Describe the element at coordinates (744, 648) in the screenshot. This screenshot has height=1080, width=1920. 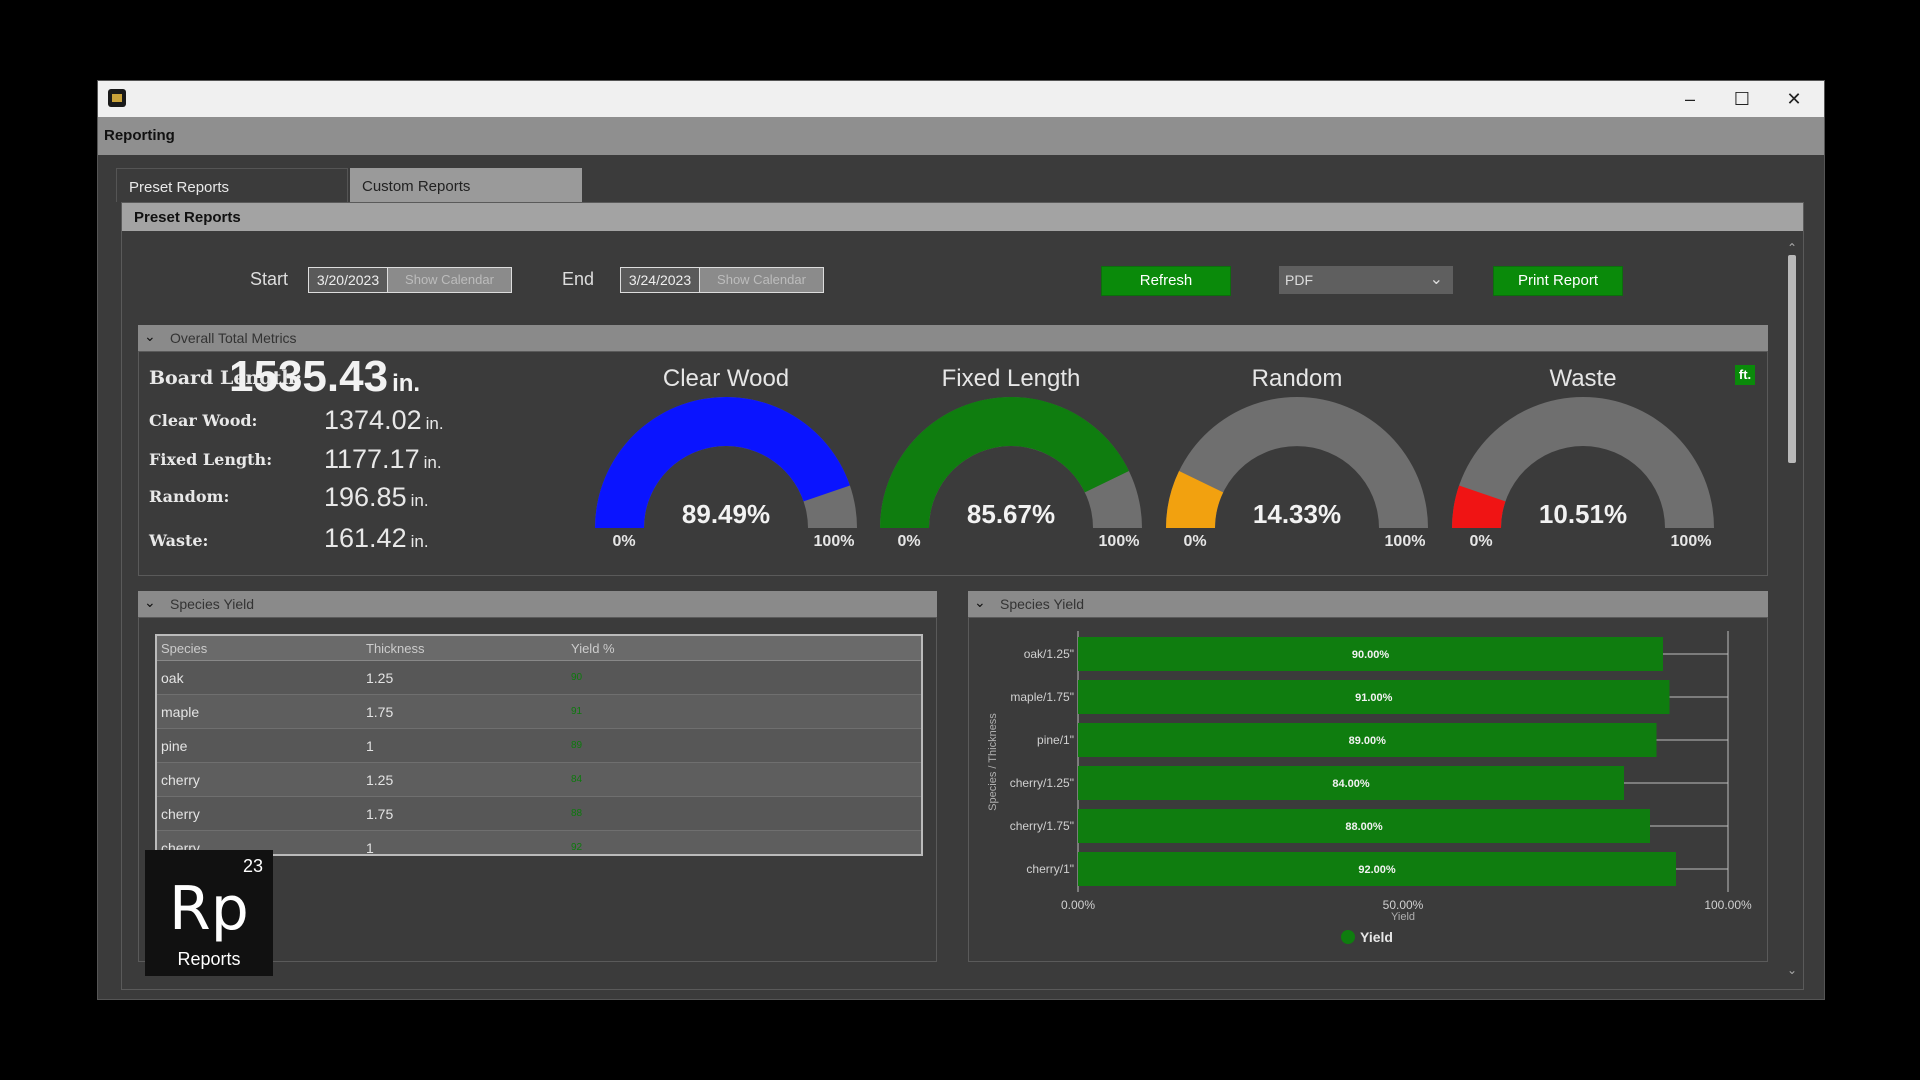
I see `column-header-yield: Yield %` at that location.